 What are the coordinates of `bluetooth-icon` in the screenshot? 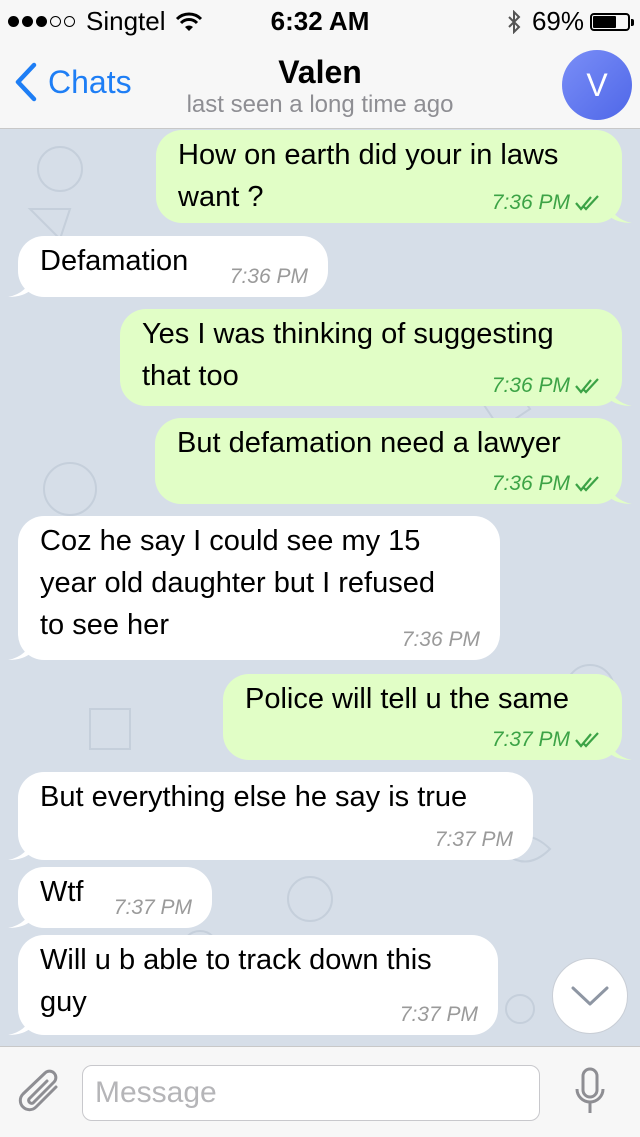 It's located at (514, 21).